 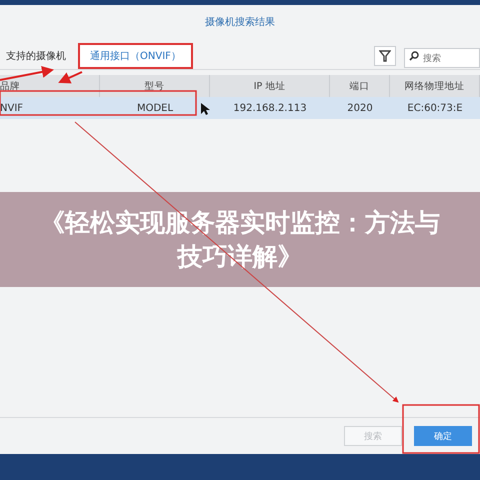 I want to click on filter-icon, so click(x=385, y=56).